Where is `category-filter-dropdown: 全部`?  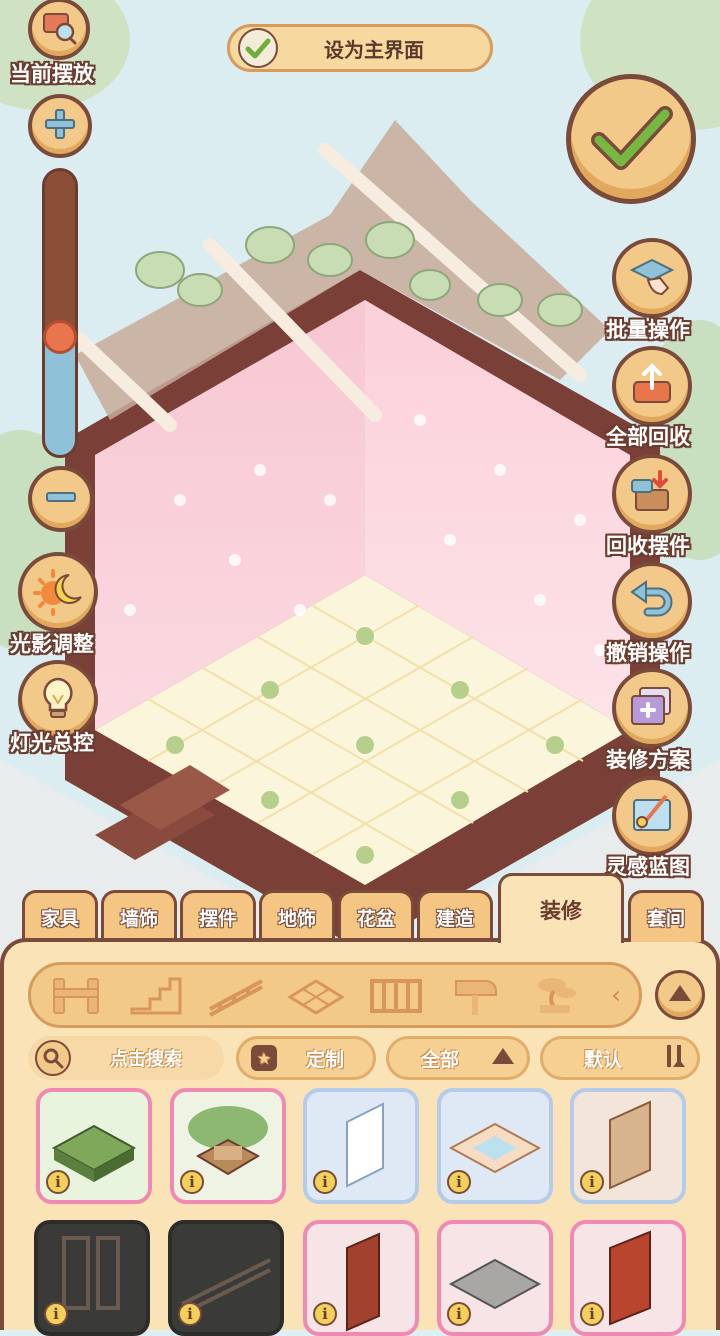 category-filter-dropdown: 全部 is located at coordinates (458, 1058).